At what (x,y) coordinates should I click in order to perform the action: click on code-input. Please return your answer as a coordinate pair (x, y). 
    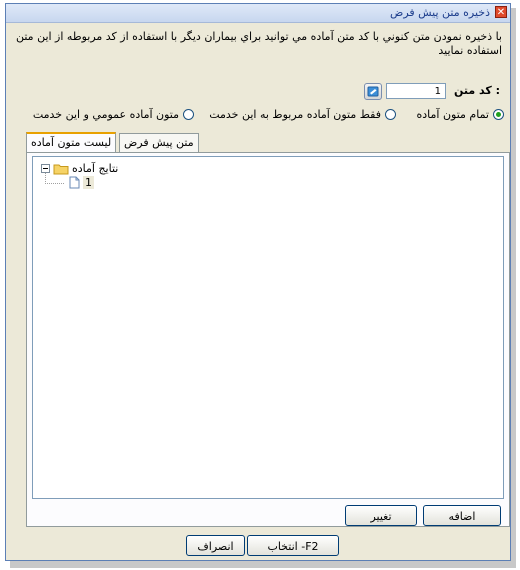
    Looking at the image, I should click on (416, 91).